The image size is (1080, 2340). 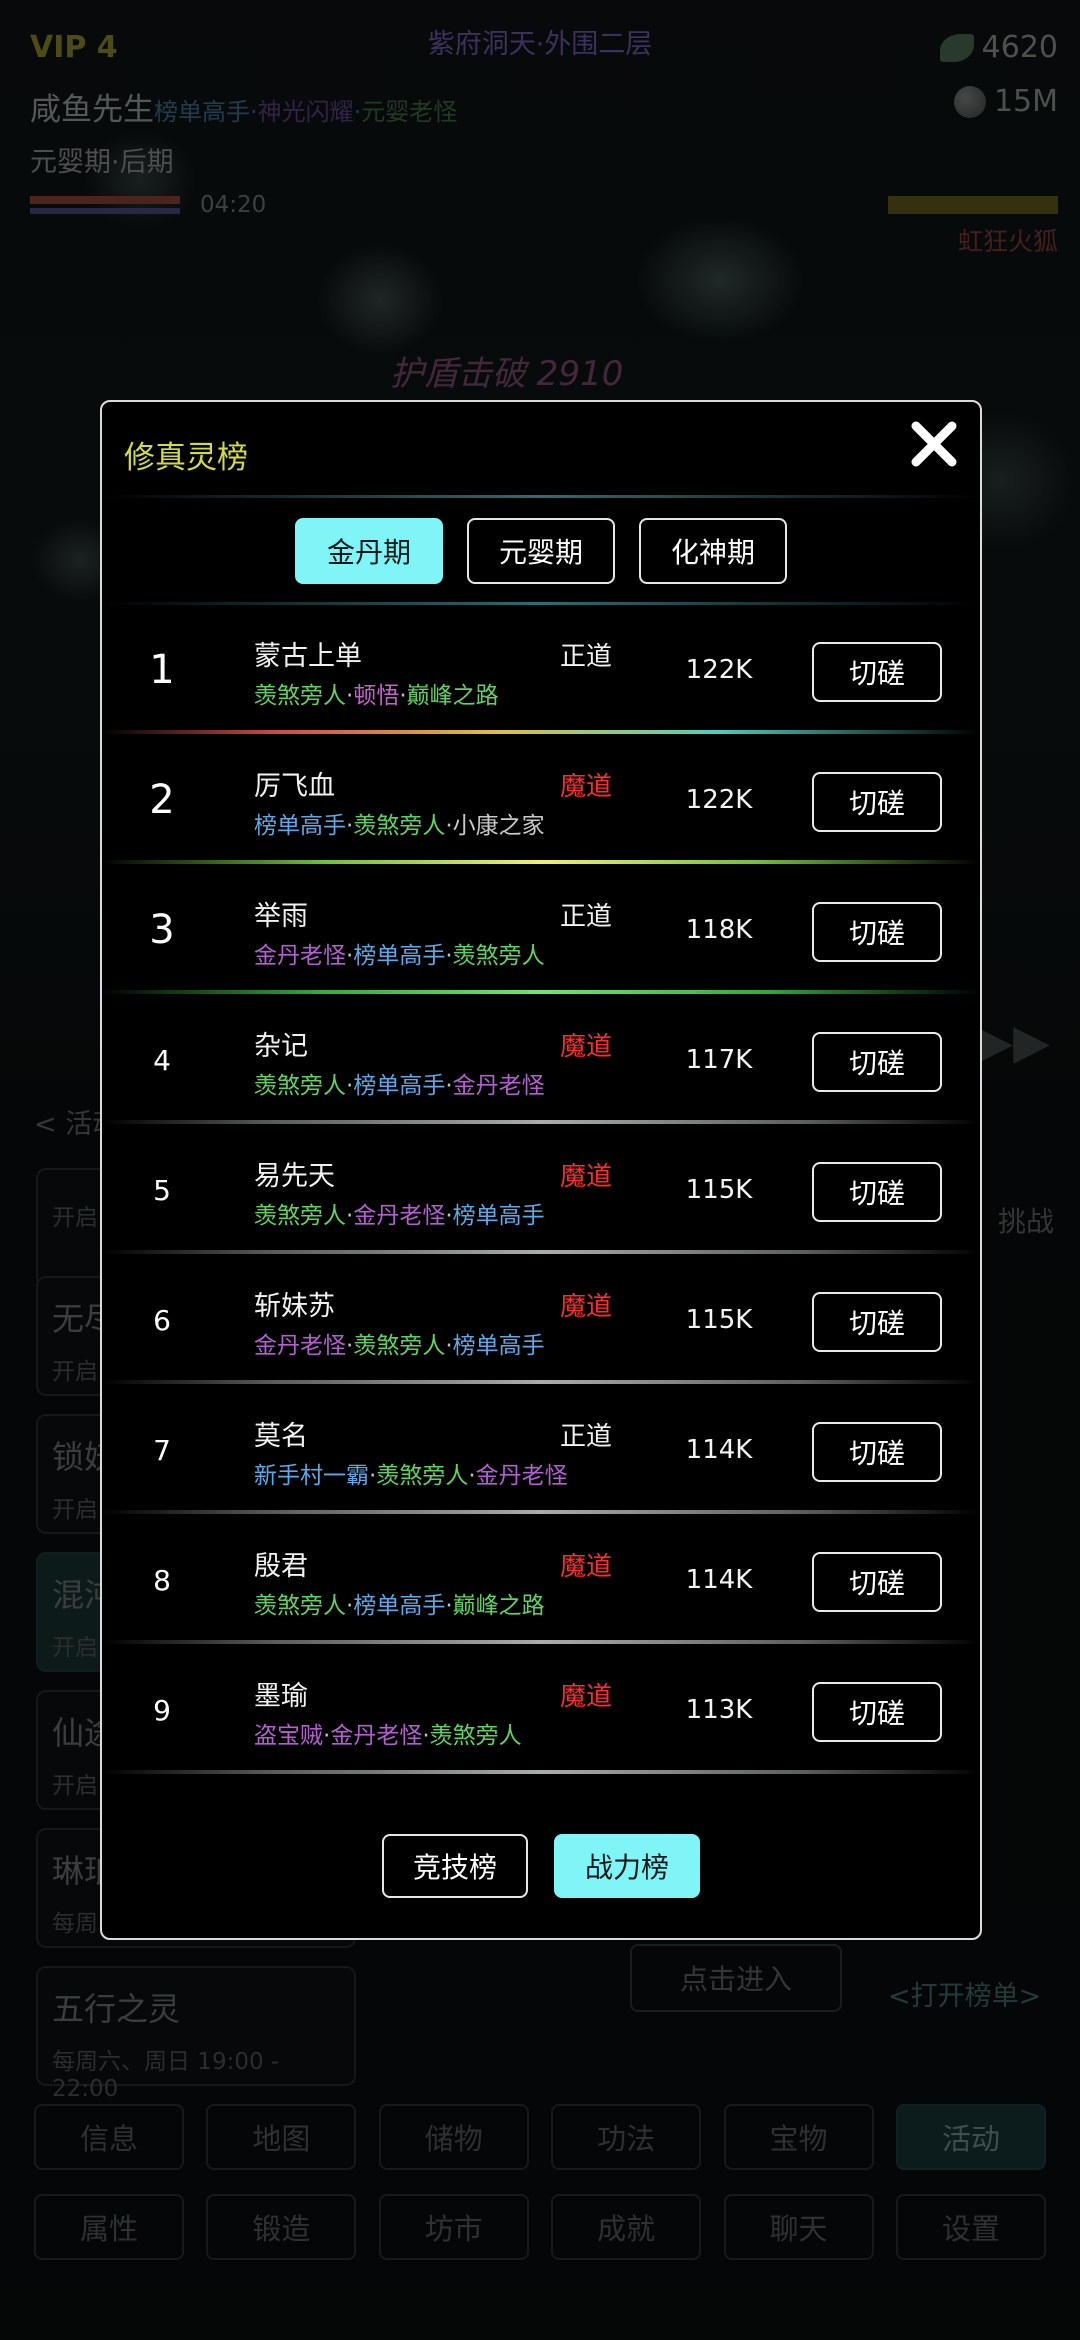 I want to click on rank-number: 4, so click(x=162, y=1060).